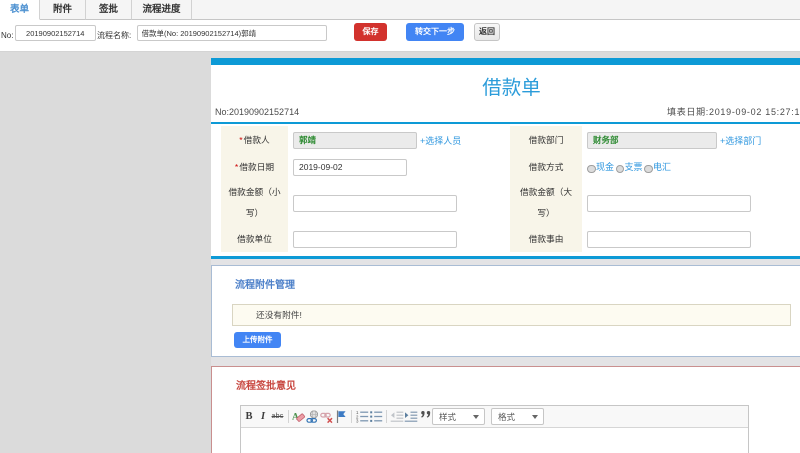 This screenshot has height=453, width=800. Describe the element at coordinates (327, 416) in the screenshot. I see `unlink-icon` at that location.